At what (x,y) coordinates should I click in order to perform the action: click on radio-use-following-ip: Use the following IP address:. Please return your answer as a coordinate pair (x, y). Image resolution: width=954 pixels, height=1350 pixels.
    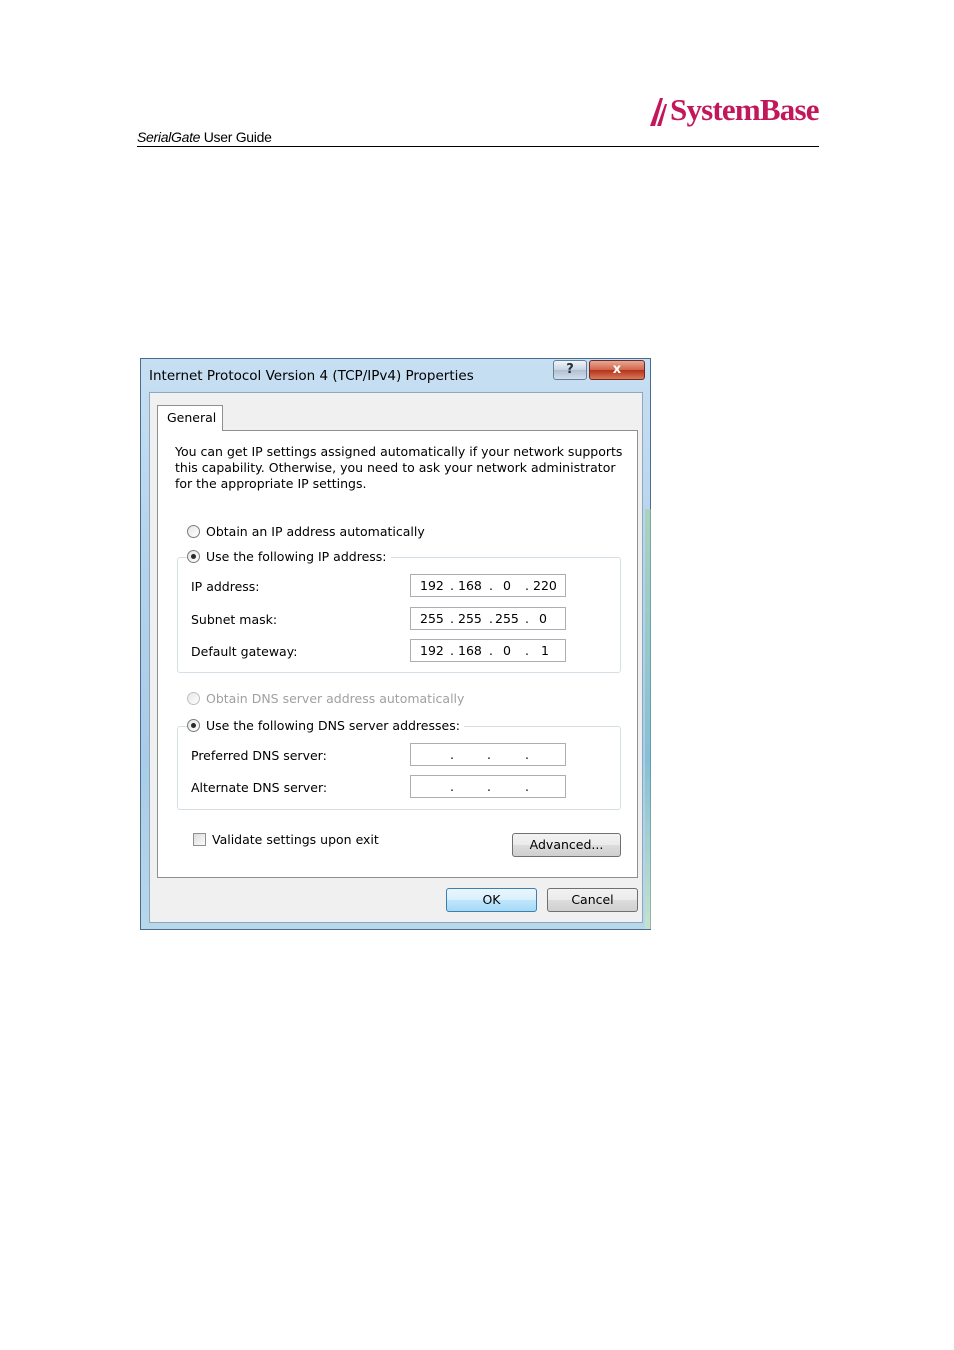
    Looking at the image, I should click on (289, 556).